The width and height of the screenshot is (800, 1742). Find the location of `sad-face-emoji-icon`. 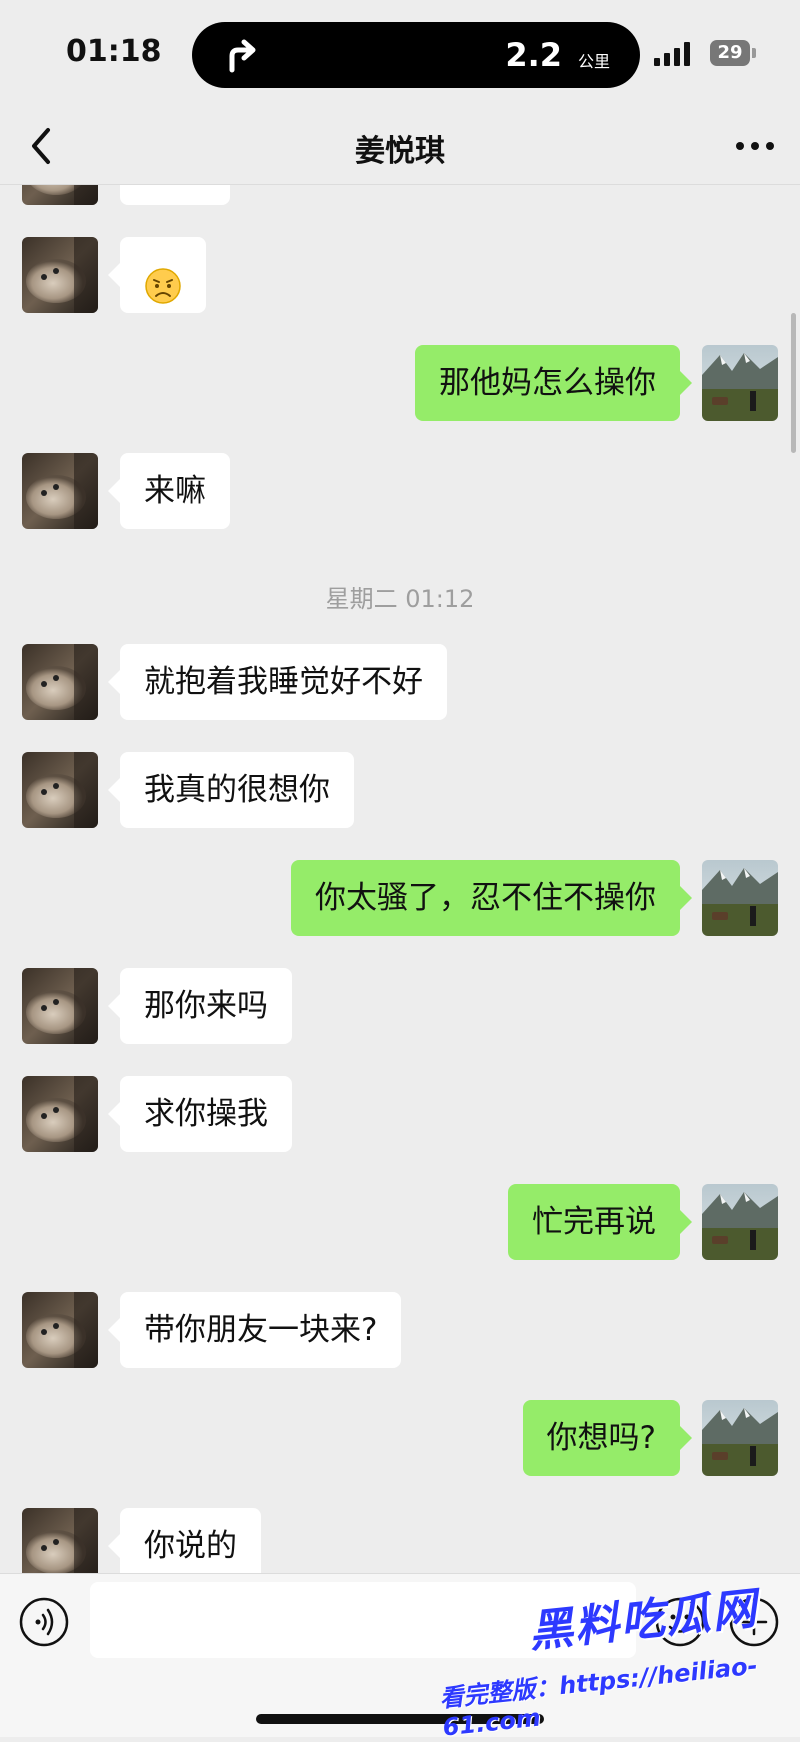

sad-face-emoji-icon is located at coordinates (163, 286).